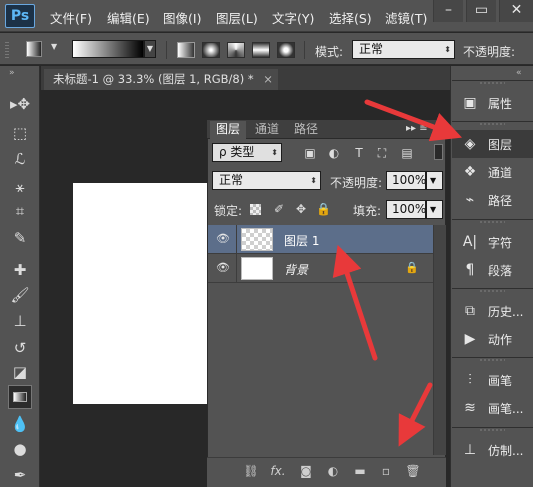 The image size is (533, 487). What do you see at coordinates (20, 238) in the screenshot?
I see `eyedropper-tool-icon: ✎` at bounding box center [20, 238].